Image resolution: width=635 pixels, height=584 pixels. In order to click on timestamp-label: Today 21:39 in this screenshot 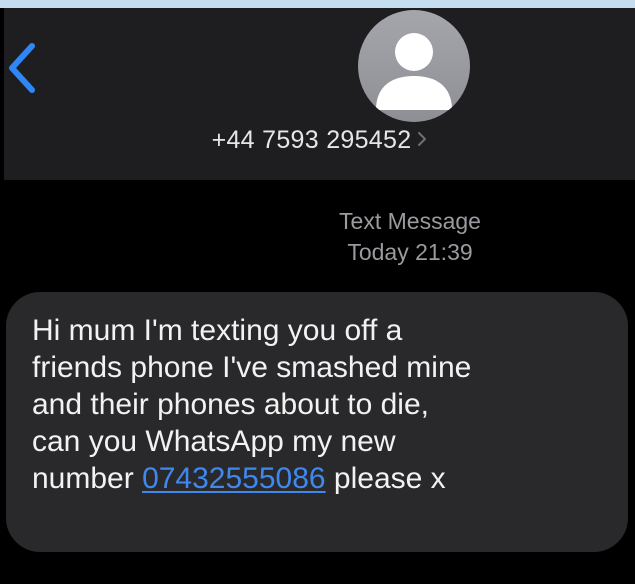, I will do `click(410, 252)`.